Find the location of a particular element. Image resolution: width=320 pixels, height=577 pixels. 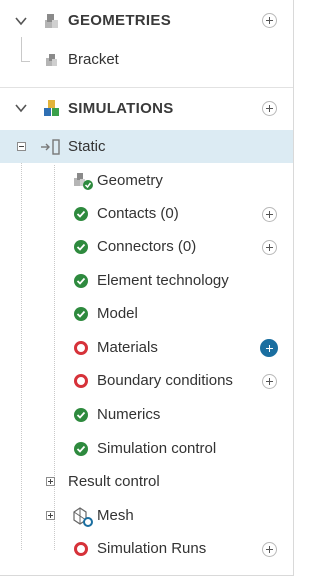

sim-item-model: Model is located at coordinates (146, 314).